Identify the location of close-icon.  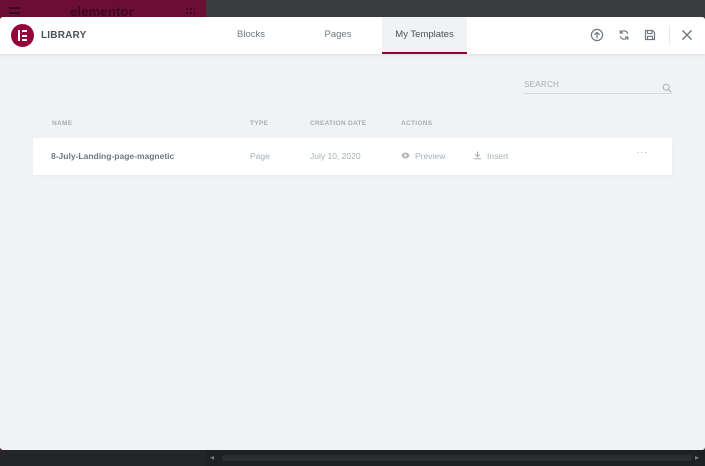
(687, 35).